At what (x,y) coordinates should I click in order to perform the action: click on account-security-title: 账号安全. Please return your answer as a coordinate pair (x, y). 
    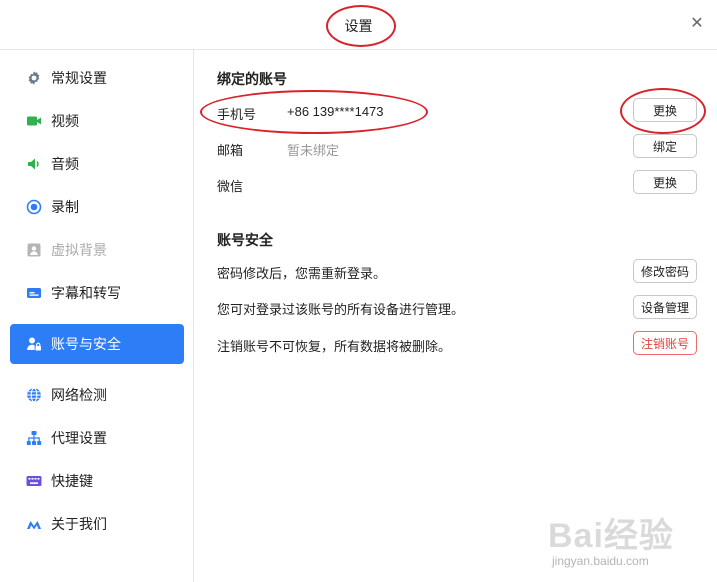
    Looking at the image, I should click on (245, 240).